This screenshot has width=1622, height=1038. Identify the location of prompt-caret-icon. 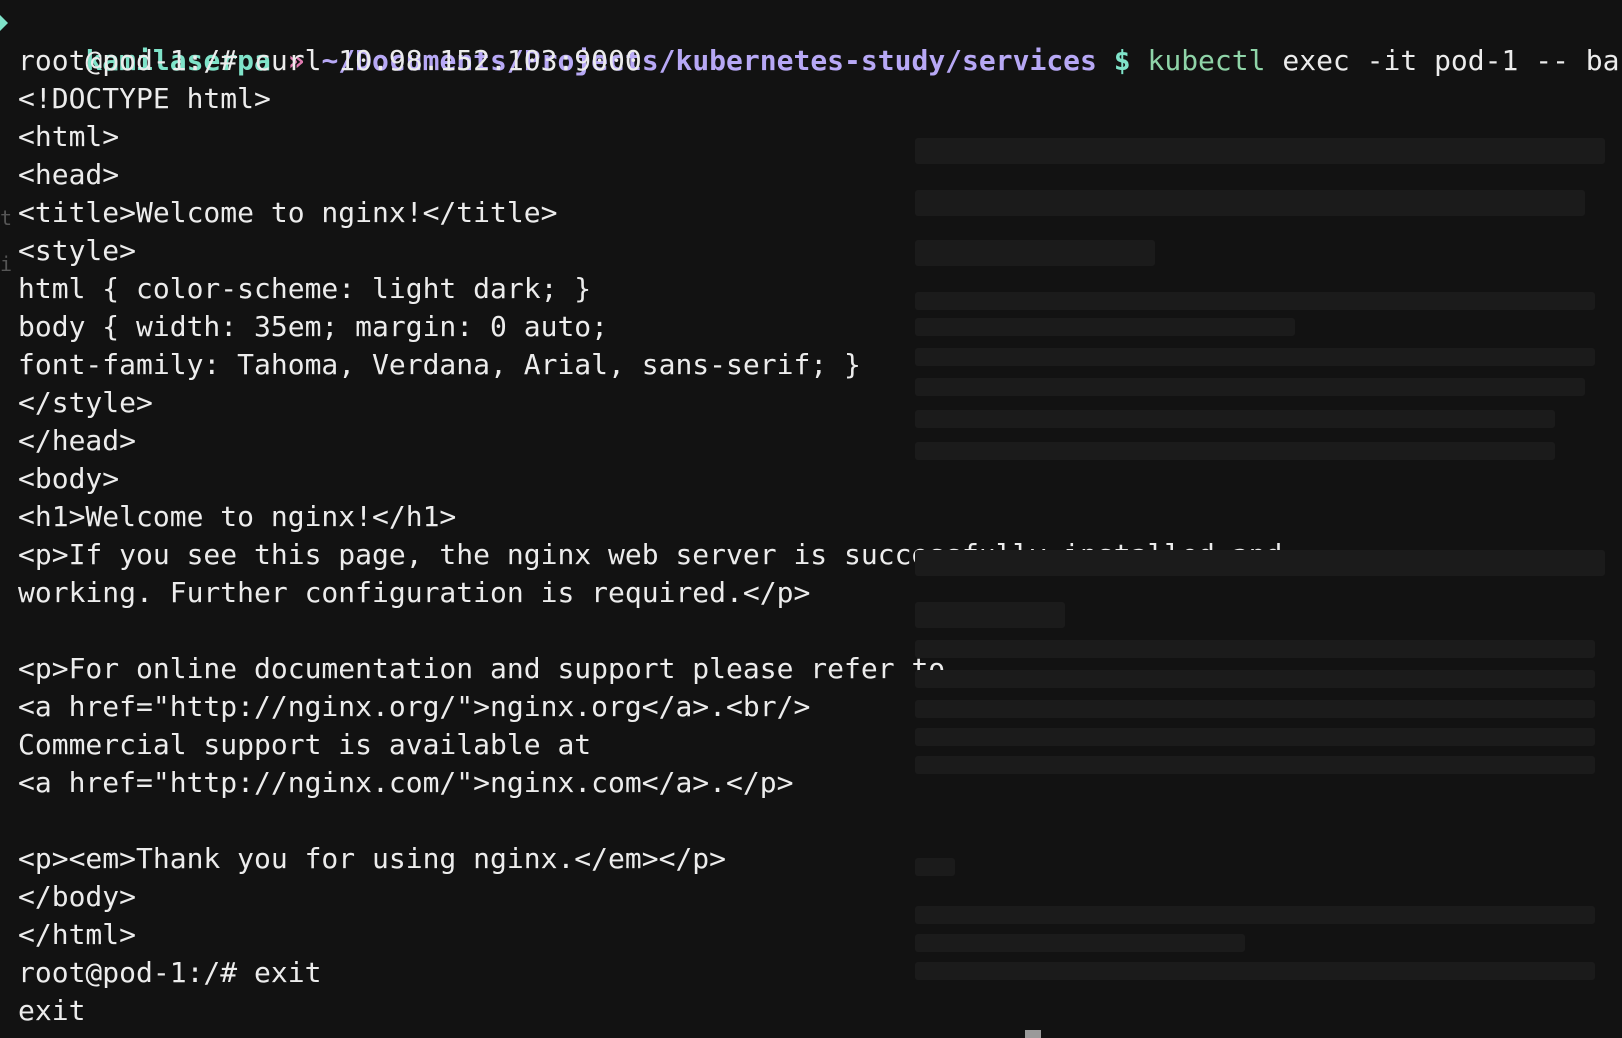
(4, 23).